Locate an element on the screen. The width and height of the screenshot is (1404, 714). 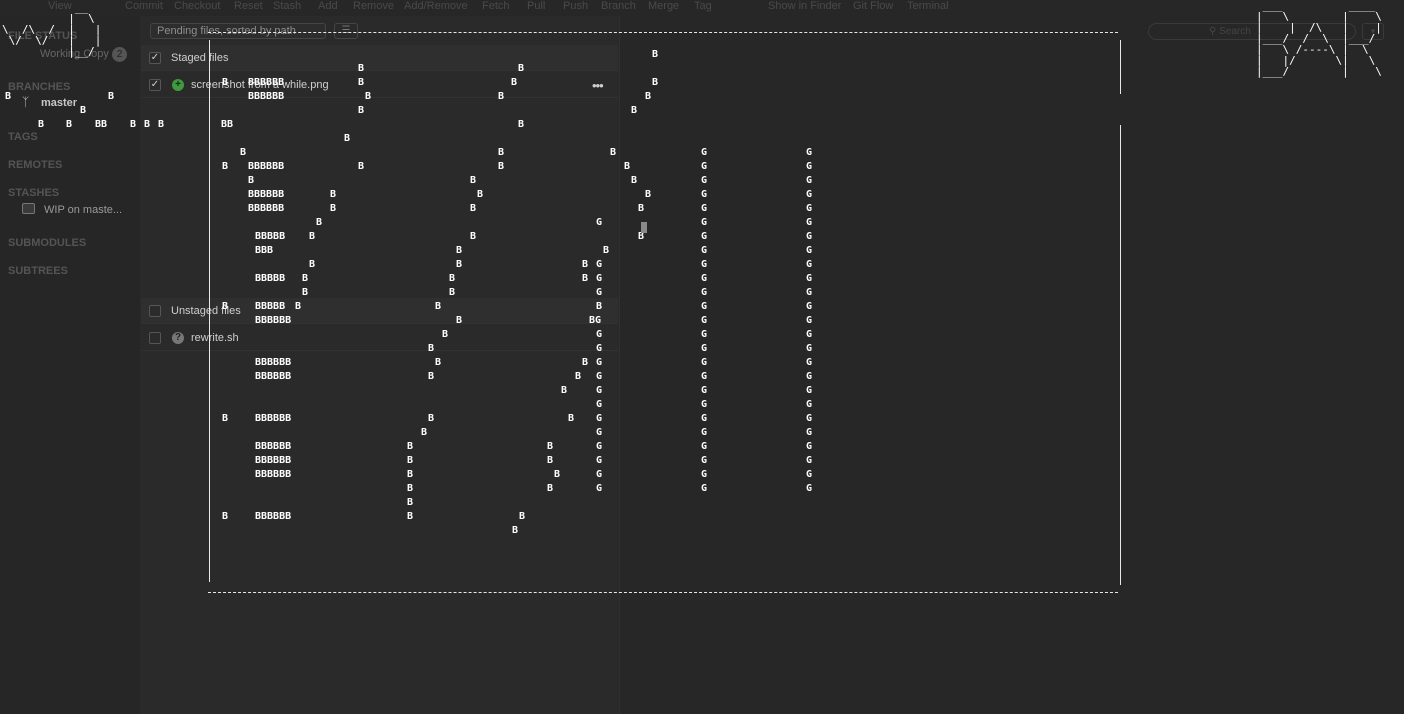
right-wall-bottom is located at coordinates (1120, 355).